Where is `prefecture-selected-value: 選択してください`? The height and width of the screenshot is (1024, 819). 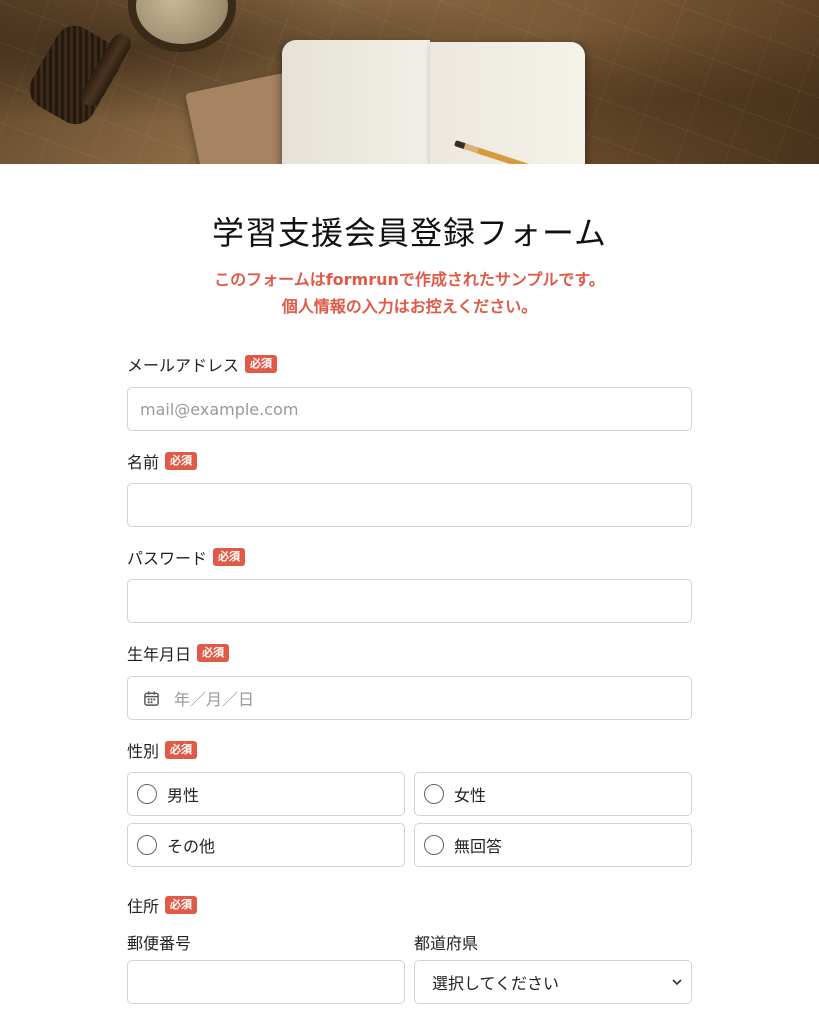 prefecture-selected-value: 選択してください is located at coordinates (496, 983).